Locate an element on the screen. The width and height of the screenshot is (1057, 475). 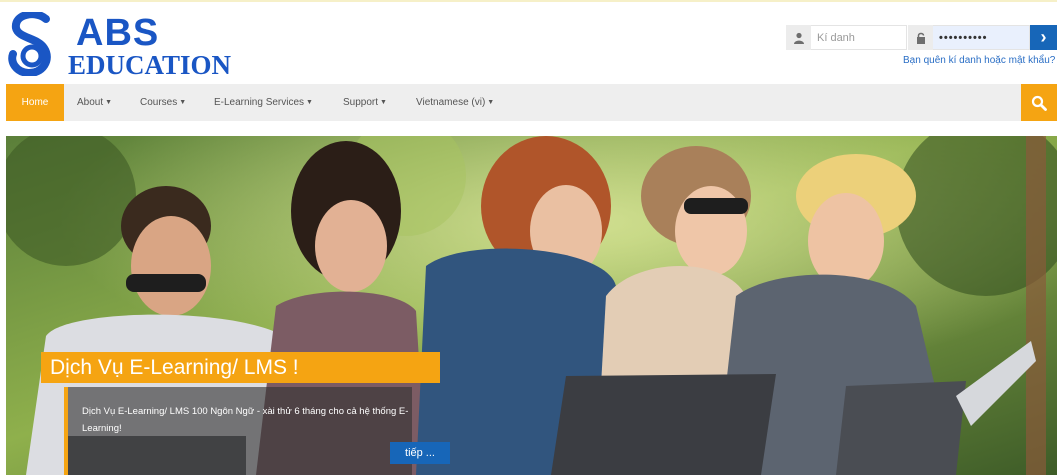
nav-item-label: E-Learning Services is located at coordinates (259, 102).